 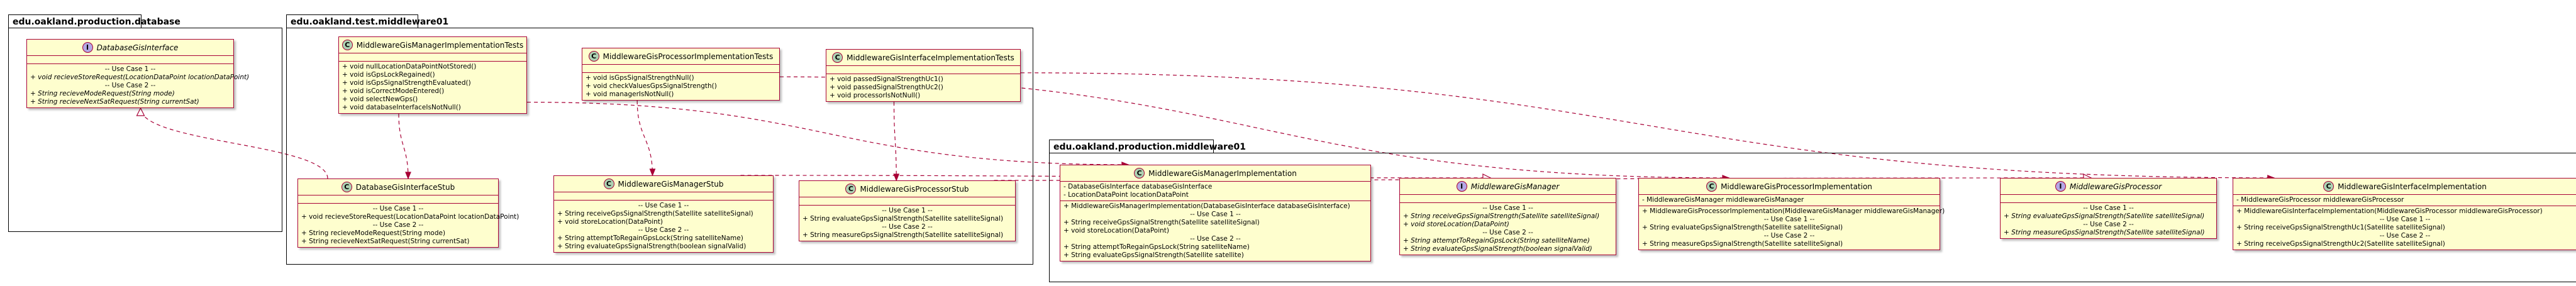 I want to click on class-header: C MiddlewareGisManagerStub, so click(x=663, y=184).